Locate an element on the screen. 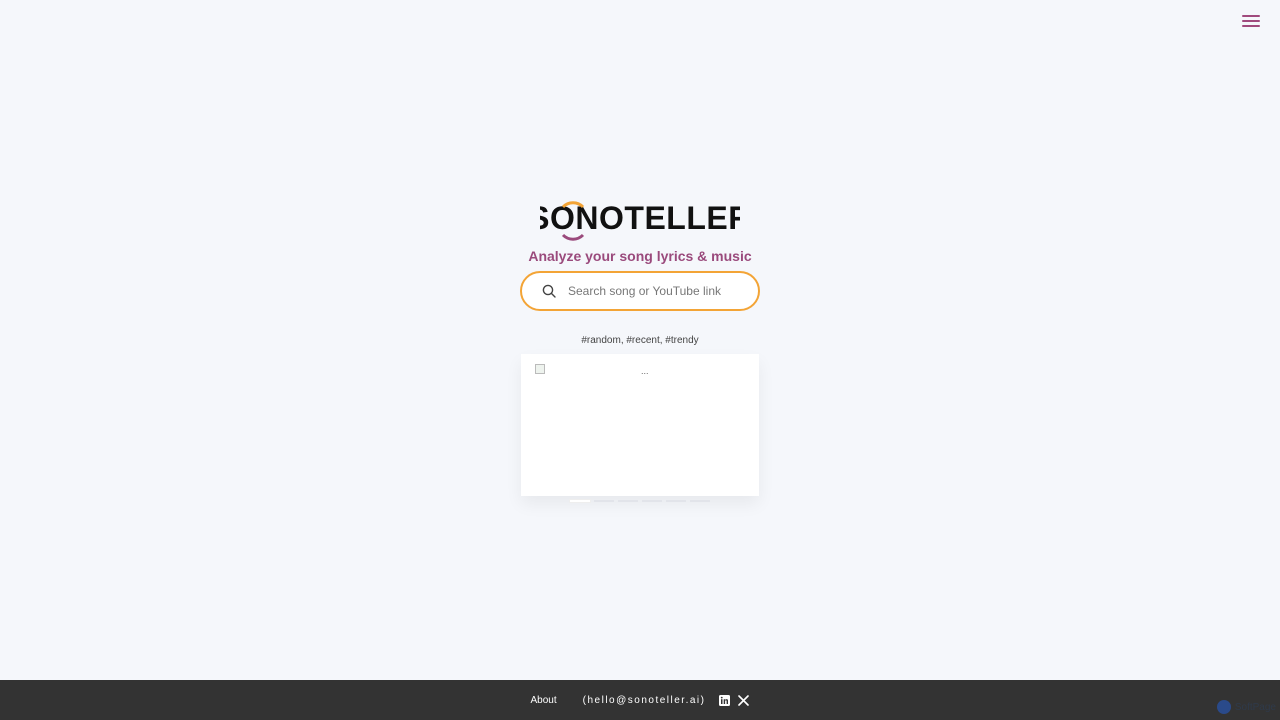  search-icon is located at coordinates (550, 291).